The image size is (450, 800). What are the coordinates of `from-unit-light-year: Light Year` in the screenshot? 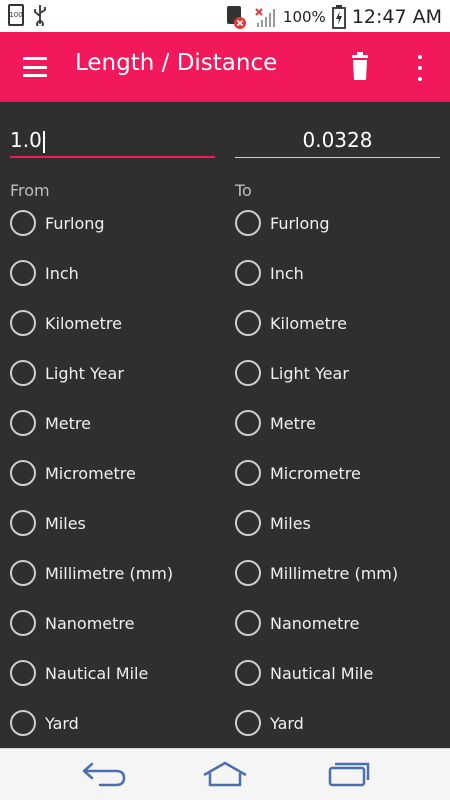 It's located at (115, 373).